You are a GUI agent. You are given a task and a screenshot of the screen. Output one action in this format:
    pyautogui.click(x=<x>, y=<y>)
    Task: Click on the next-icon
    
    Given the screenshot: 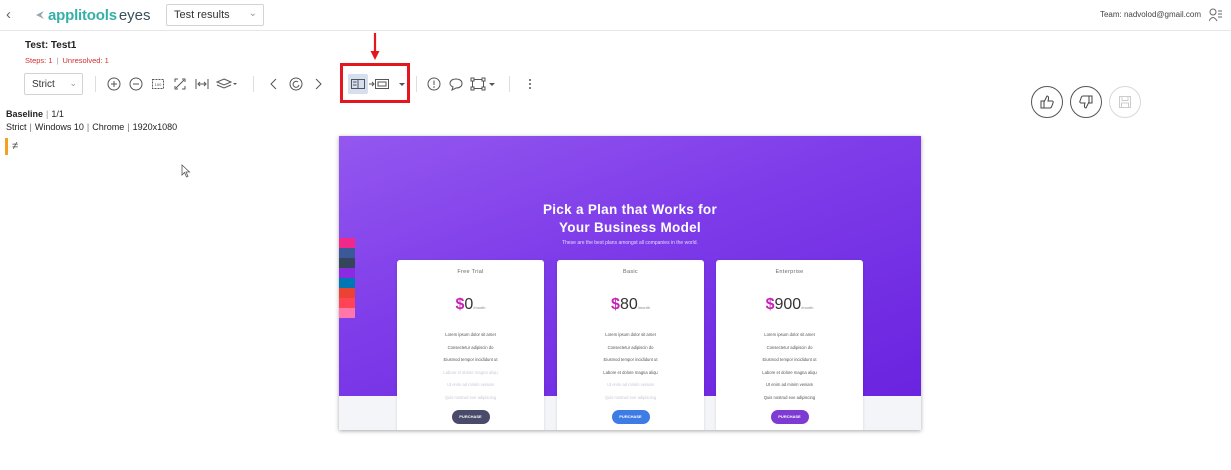 What is the action you would take?
    pyautogui.click(x=318, y=84)
    